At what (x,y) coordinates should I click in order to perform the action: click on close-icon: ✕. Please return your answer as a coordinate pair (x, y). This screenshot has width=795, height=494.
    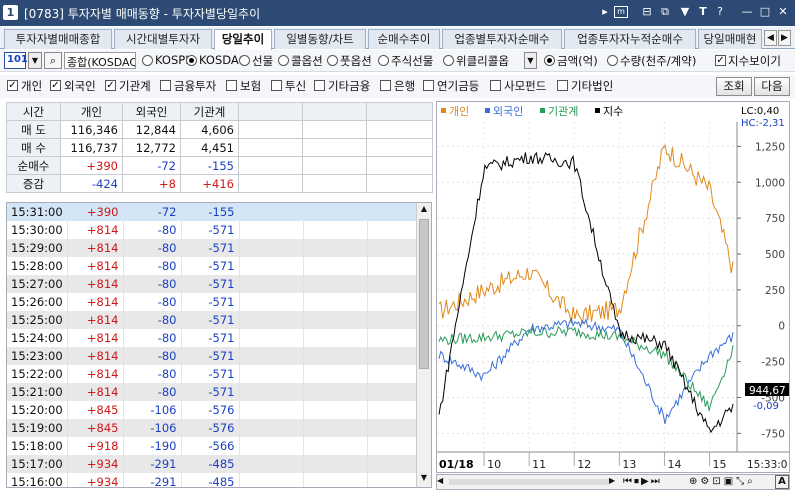
    Looking at the image, I should click on (783, 12).